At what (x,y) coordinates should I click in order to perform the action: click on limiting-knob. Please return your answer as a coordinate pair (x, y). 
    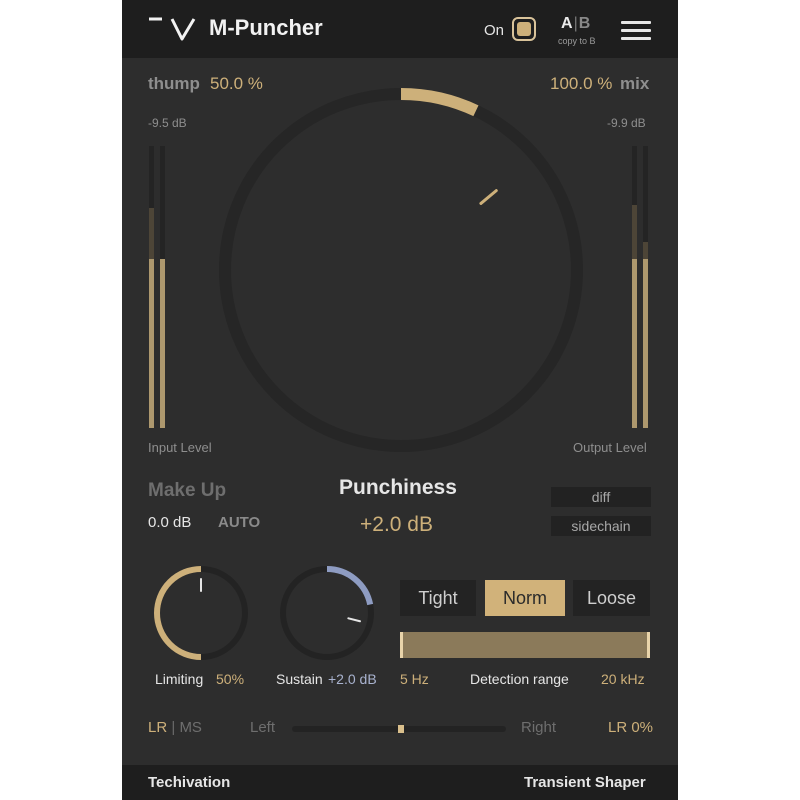
    Looking at the image, I should click on (201, 613).